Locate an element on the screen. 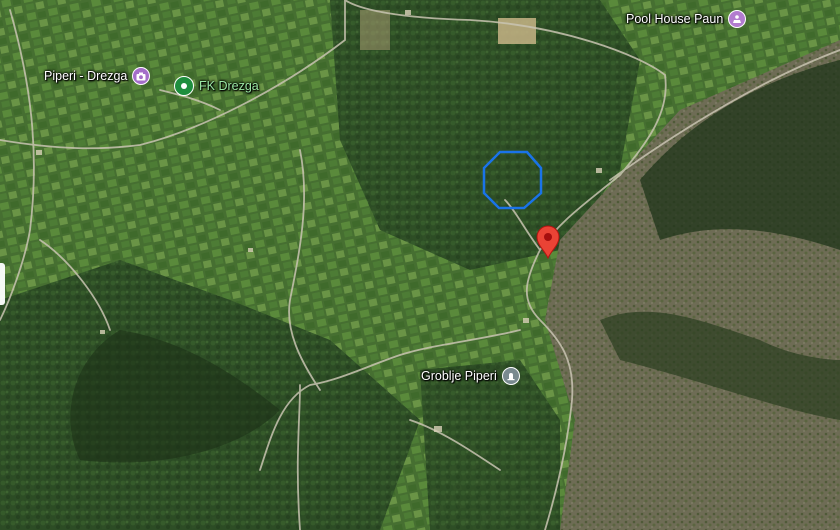  side-panel-handle is located at coordinates (2, 284).